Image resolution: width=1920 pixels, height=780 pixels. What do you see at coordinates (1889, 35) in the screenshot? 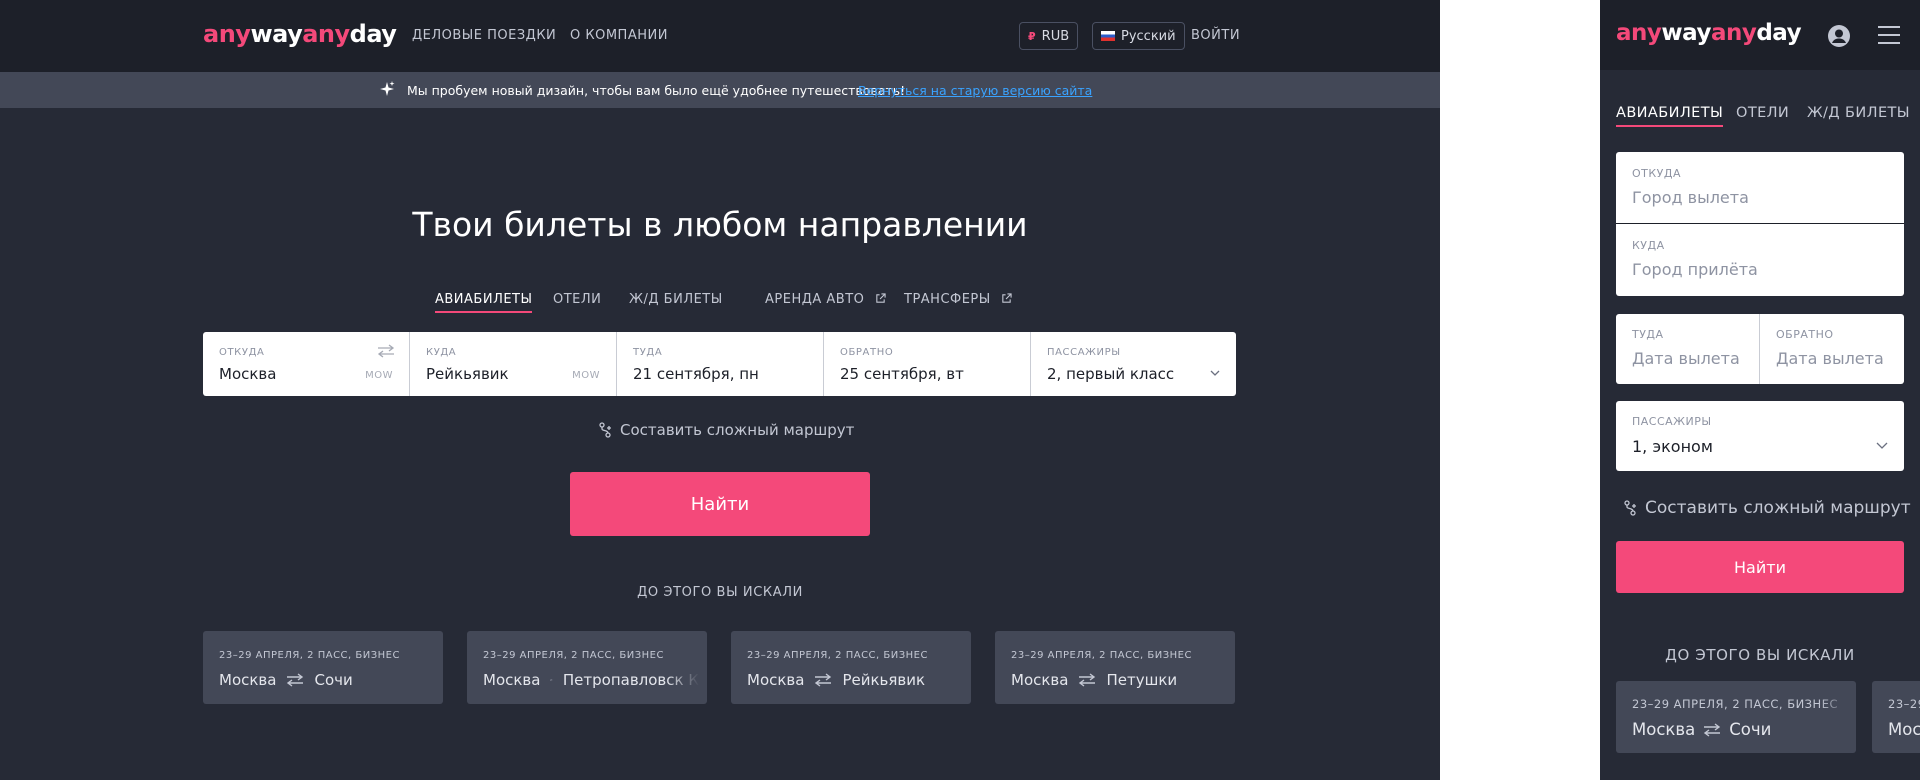
I see `hamburger-menu-icon` at bounding box center [1889, 35].